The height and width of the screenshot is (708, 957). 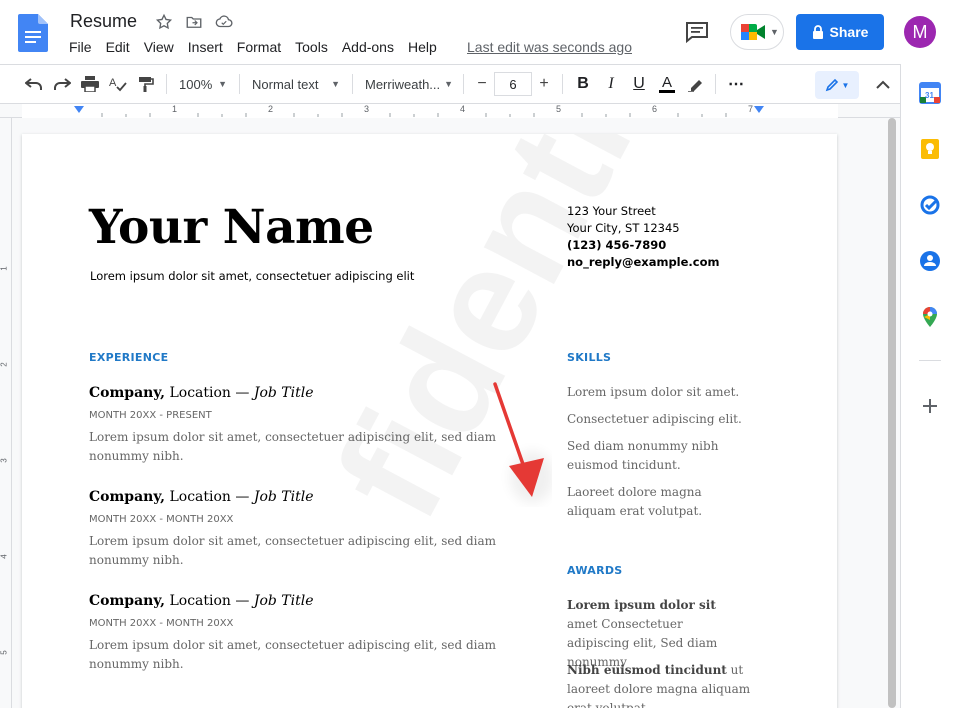 I want to click on skill-item: Sed diam nonummy nibh euismod tincidunt., so click(x=647, y=456).